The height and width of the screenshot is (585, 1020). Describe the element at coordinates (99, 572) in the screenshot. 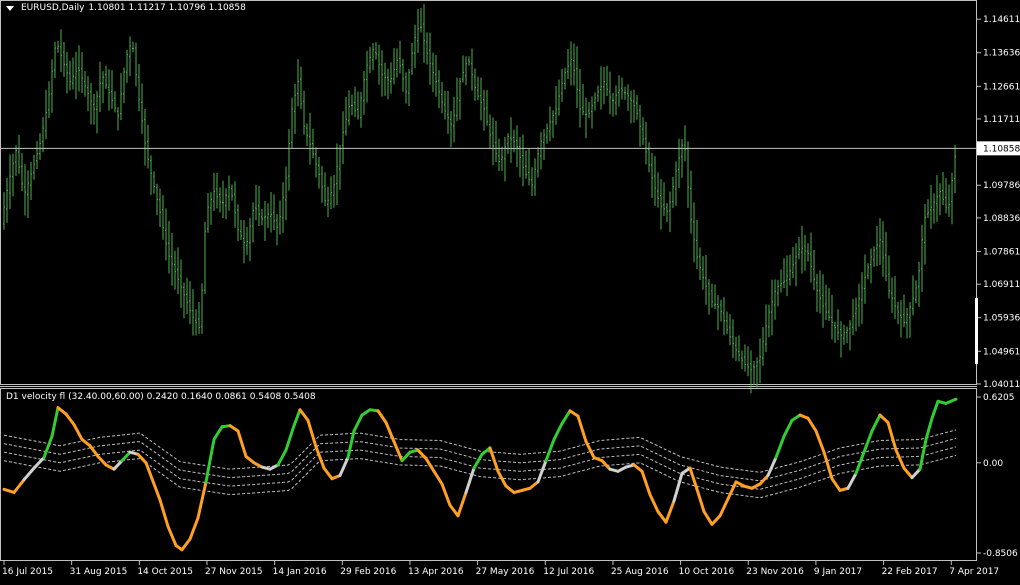

I see `time-tick-label: 31 Aug 2015` at that location.